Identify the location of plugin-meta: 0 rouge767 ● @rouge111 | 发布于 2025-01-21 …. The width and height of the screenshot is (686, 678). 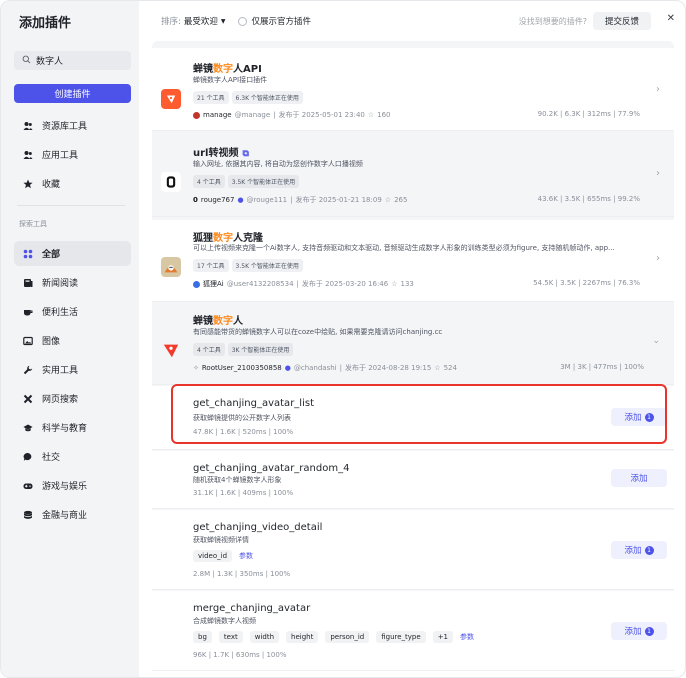
(300, 200).